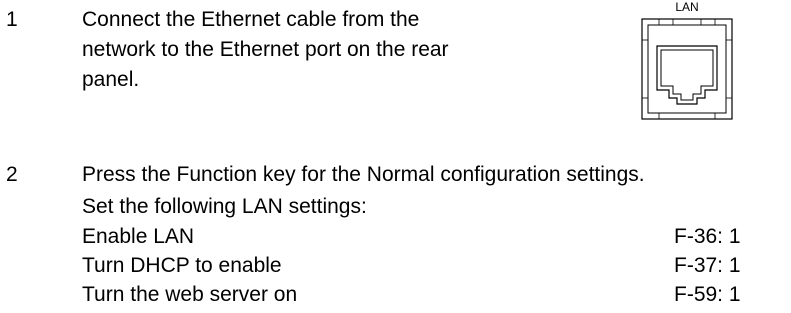 The height and width of the screenshot is (313, 791). I want to click on step-text-line: network to the Ethernet port on the rear, so click(265, 49).